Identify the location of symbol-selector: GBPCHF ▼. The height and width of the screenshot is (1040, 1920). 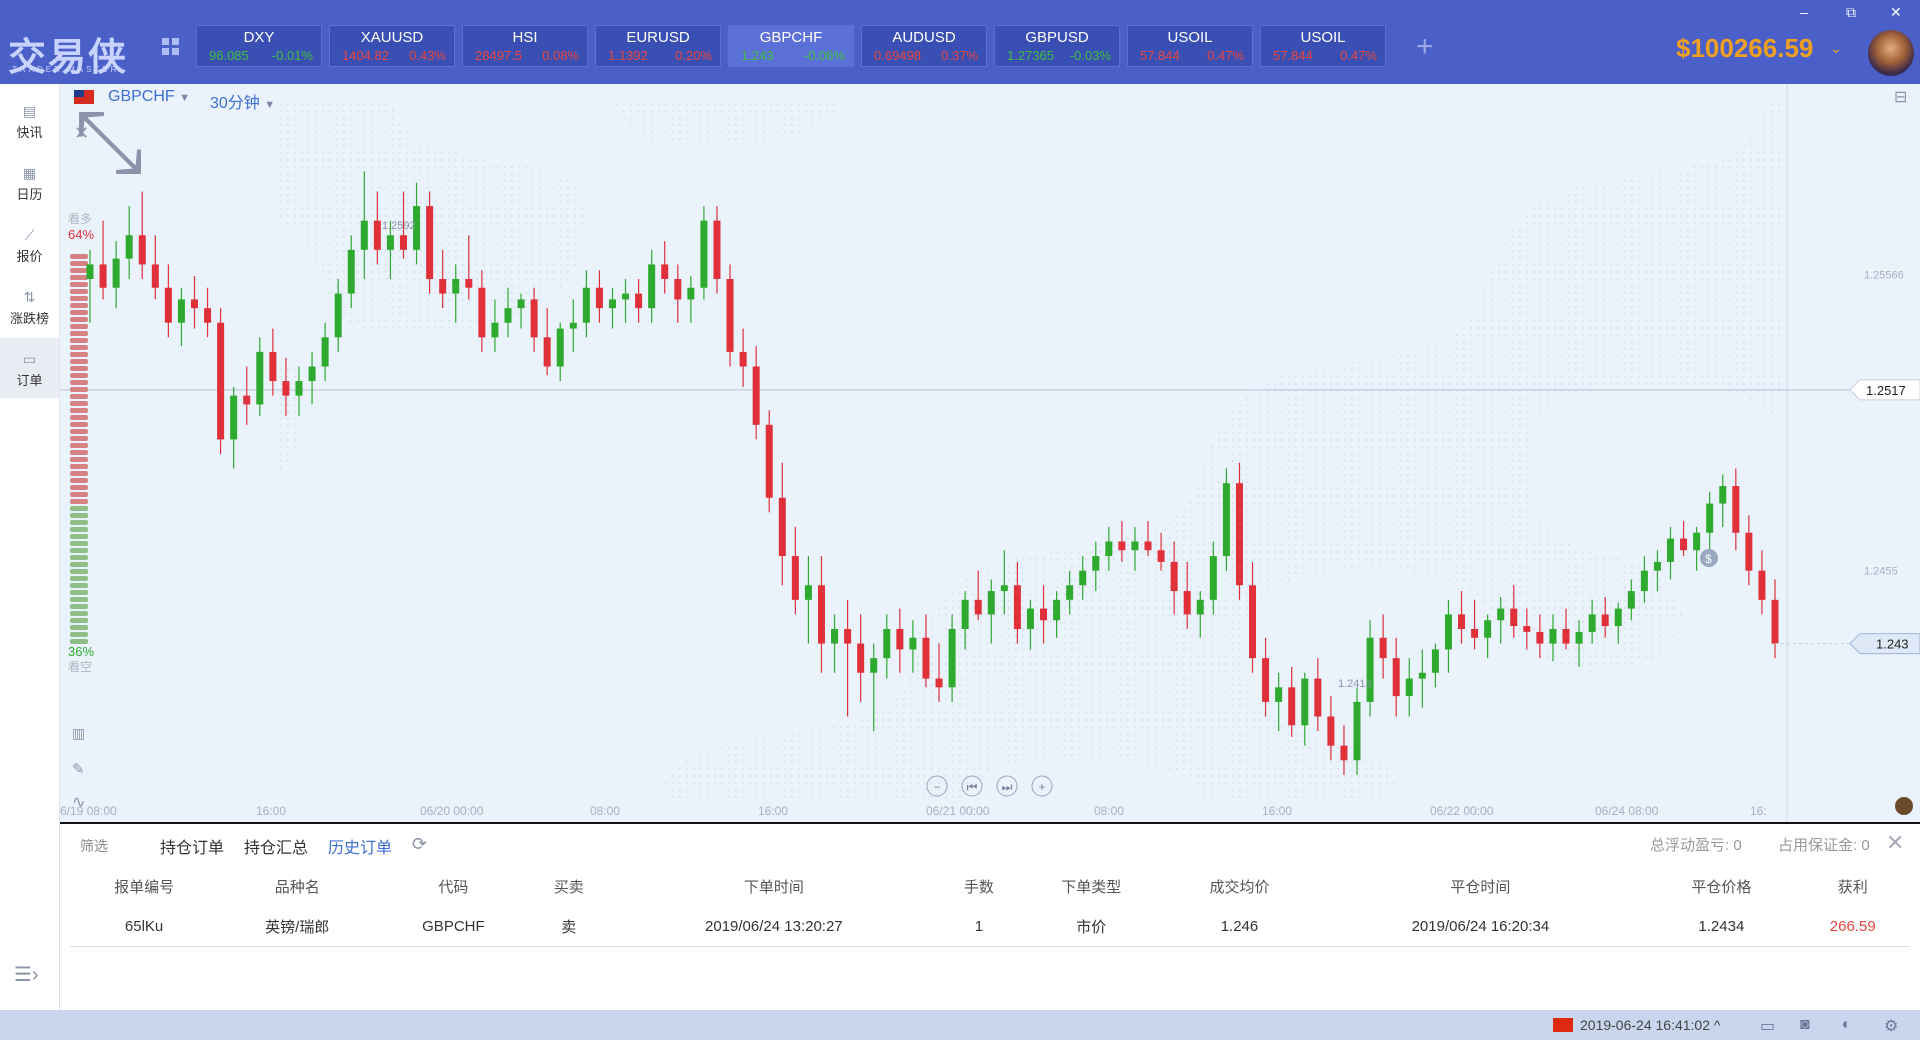
(149, 97).